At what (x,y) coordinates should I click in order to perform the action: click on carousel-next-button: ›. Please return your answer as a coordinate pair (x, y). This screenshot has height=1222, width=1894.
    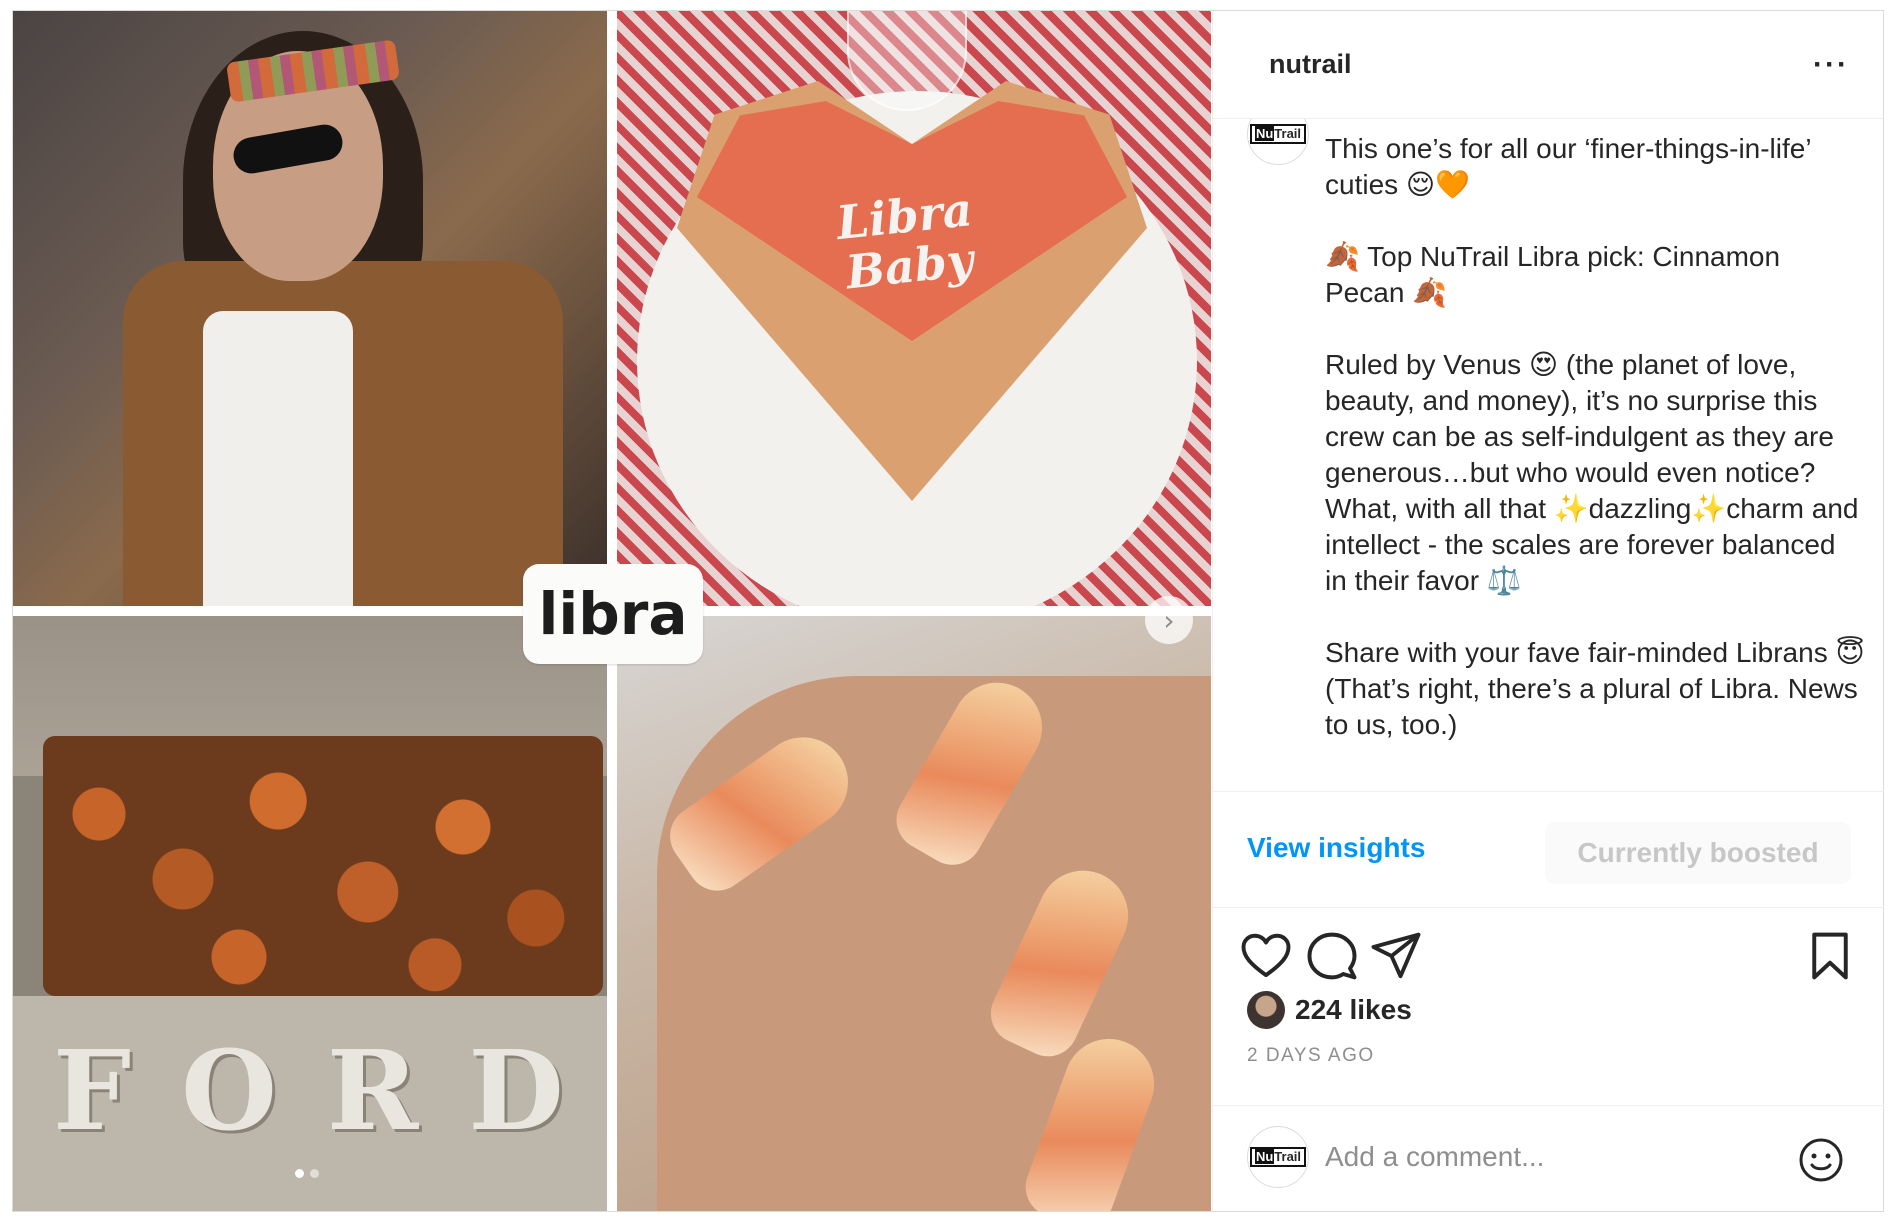
    Looking at the image, I should click on (1169, 620).